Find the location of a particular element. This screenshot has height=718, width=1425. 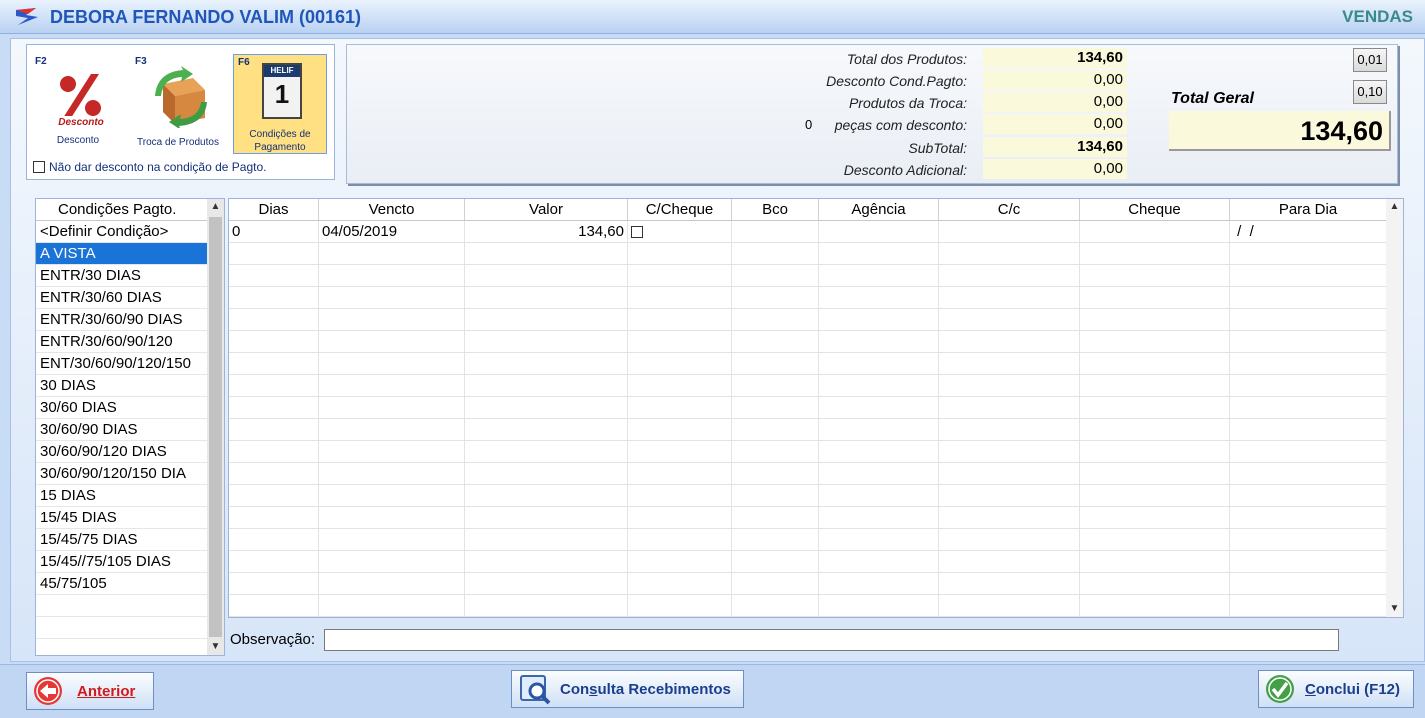

cell-agencia is located at coordinates (879, 231).